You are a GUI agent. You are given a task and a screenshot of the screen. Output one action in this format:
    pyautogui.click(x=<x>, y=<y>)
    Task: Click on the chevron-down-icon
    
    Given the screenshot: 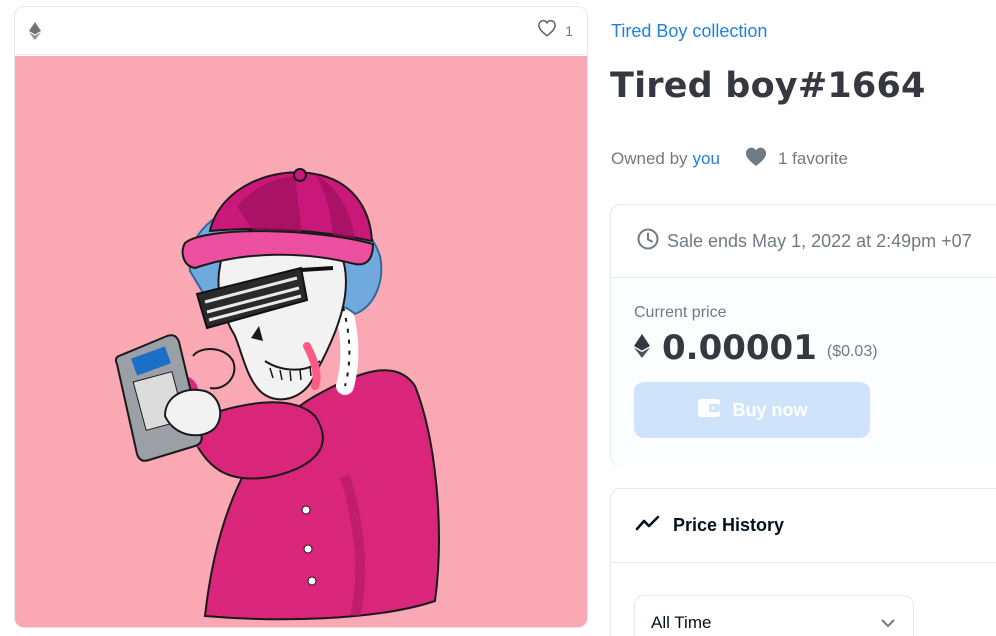 What is the action you would take?
    pyautogui.click(x=888, y=623)
    